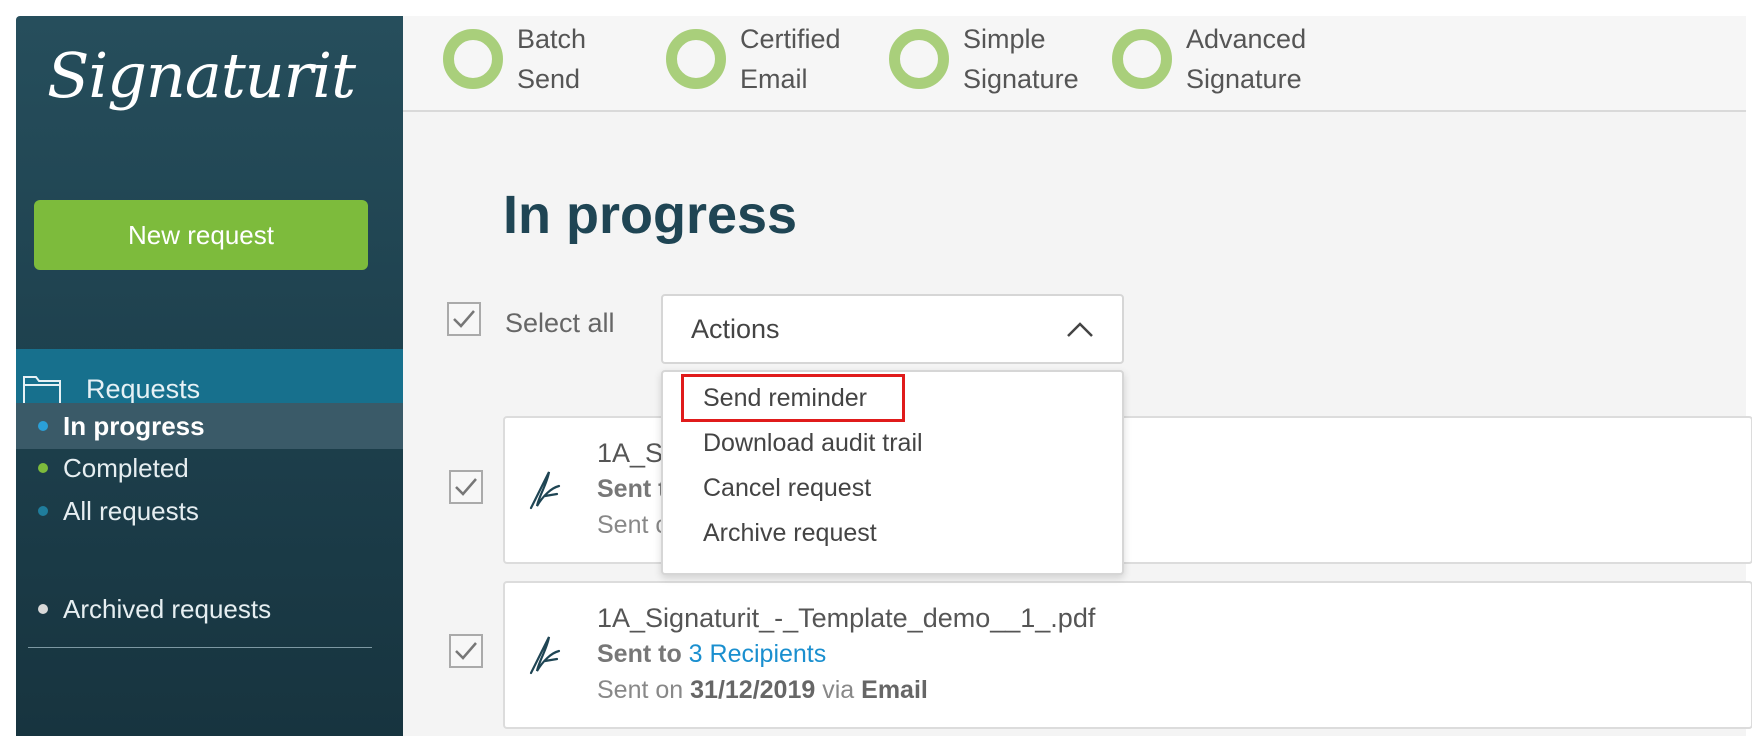 This screenshot has width=1752, height=736. What do you see at coordinates (790, 533) in the screenshot?
I see `menu-item-archive-request: Archive request` at bounding box center [790, 533].